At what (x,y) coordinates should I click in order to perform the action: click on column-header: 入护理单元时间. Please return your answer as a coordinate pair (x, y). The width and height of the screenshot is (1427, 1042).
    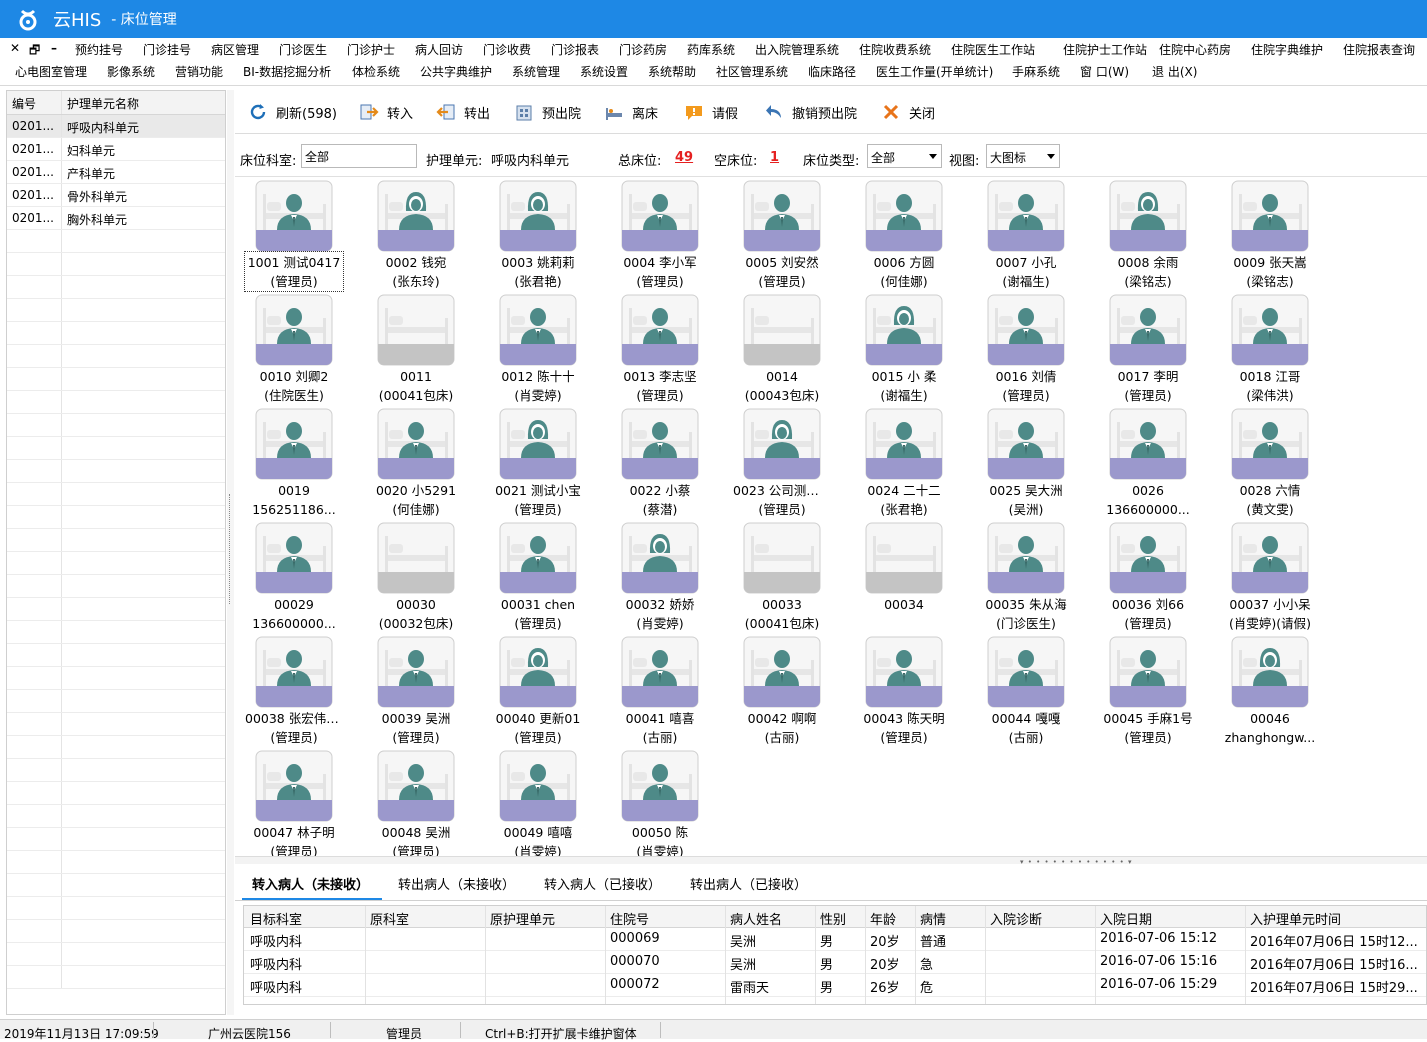
    Looking at the image, I should click on (1295, 918).